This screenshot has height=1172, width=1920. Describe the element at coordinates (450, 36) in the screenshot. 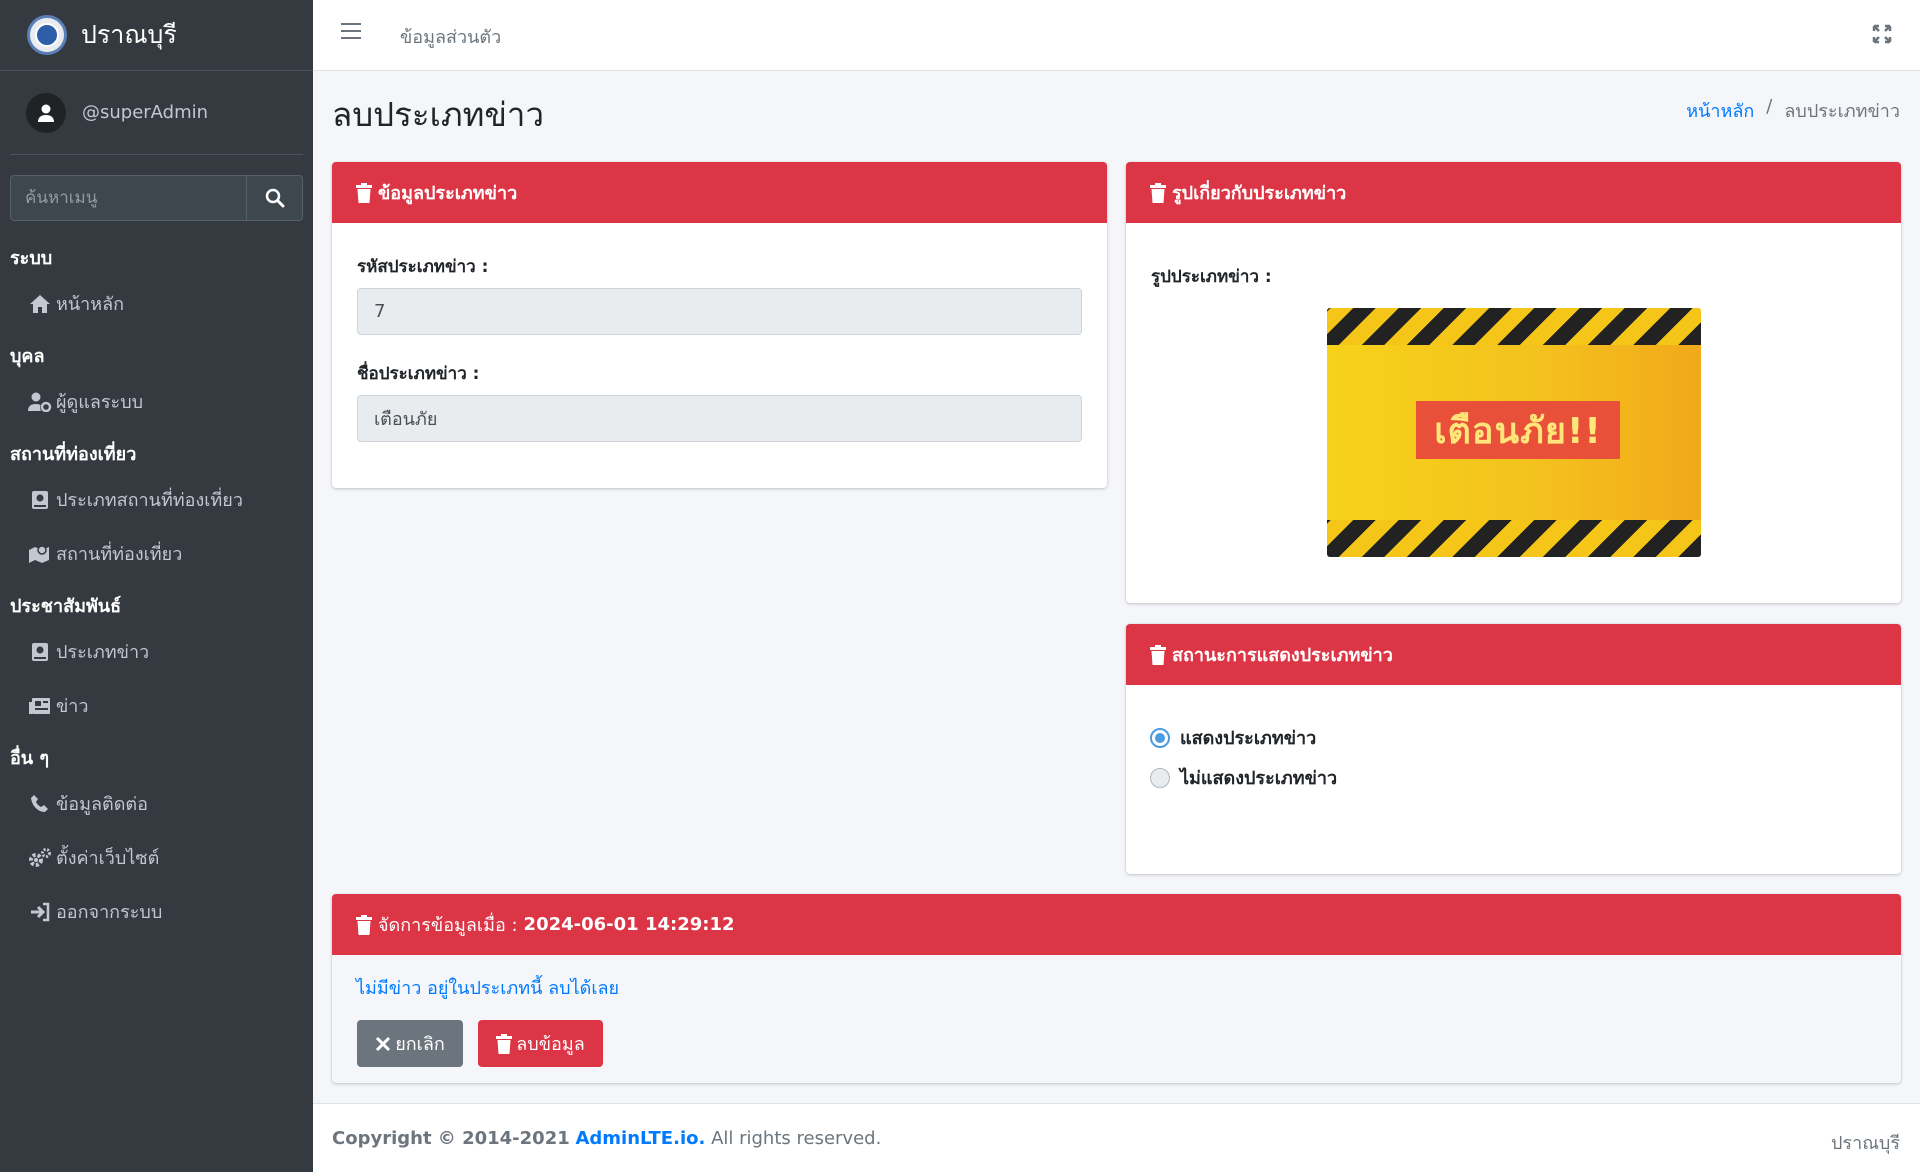

I see `profile-link: ข้อมูลส่วนตัว` at that location.